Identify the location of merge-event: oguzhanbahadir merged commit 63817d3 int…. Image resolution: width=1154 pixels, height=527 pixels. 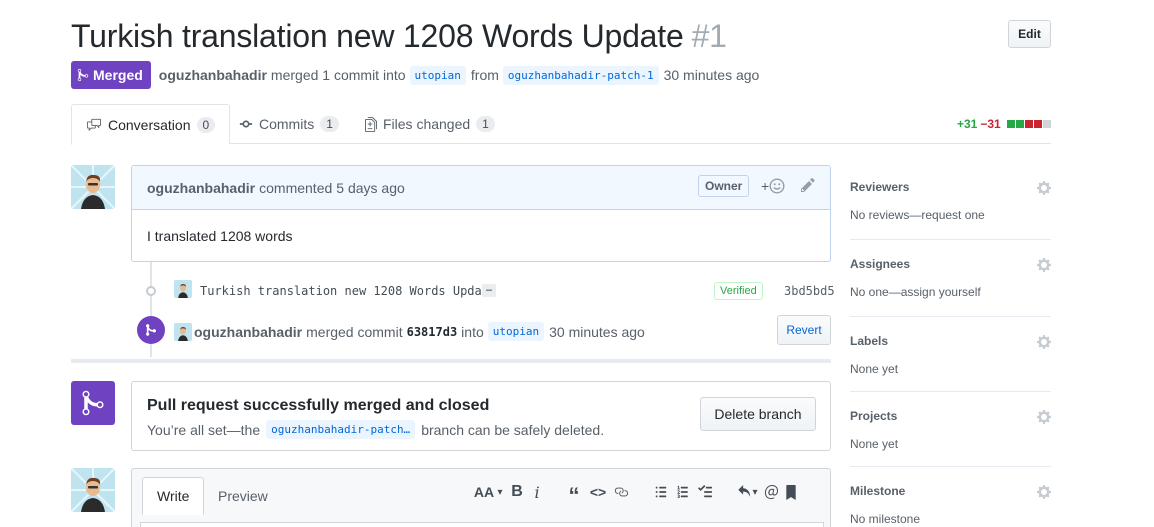
(487, 331).